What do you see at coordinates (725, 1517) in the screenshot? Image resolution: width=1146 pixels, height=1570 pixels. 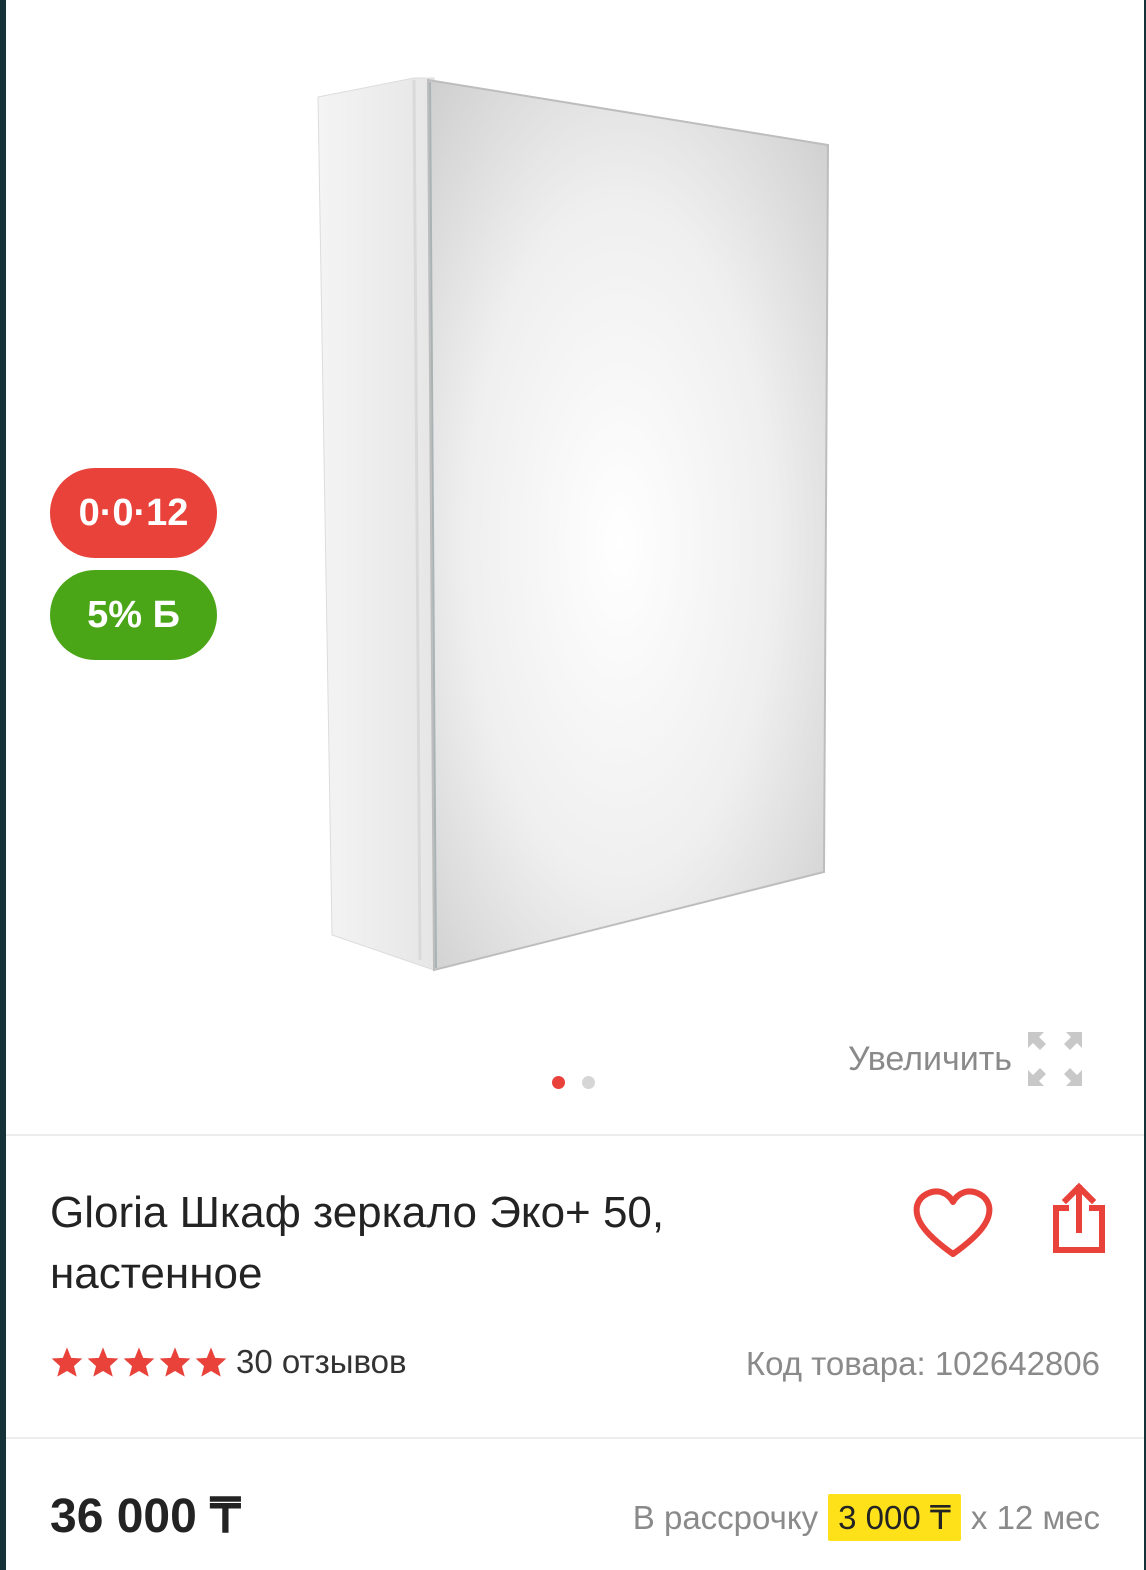 I see `installment-prefix: В рассрочку` at bounding box center [725, 1517].